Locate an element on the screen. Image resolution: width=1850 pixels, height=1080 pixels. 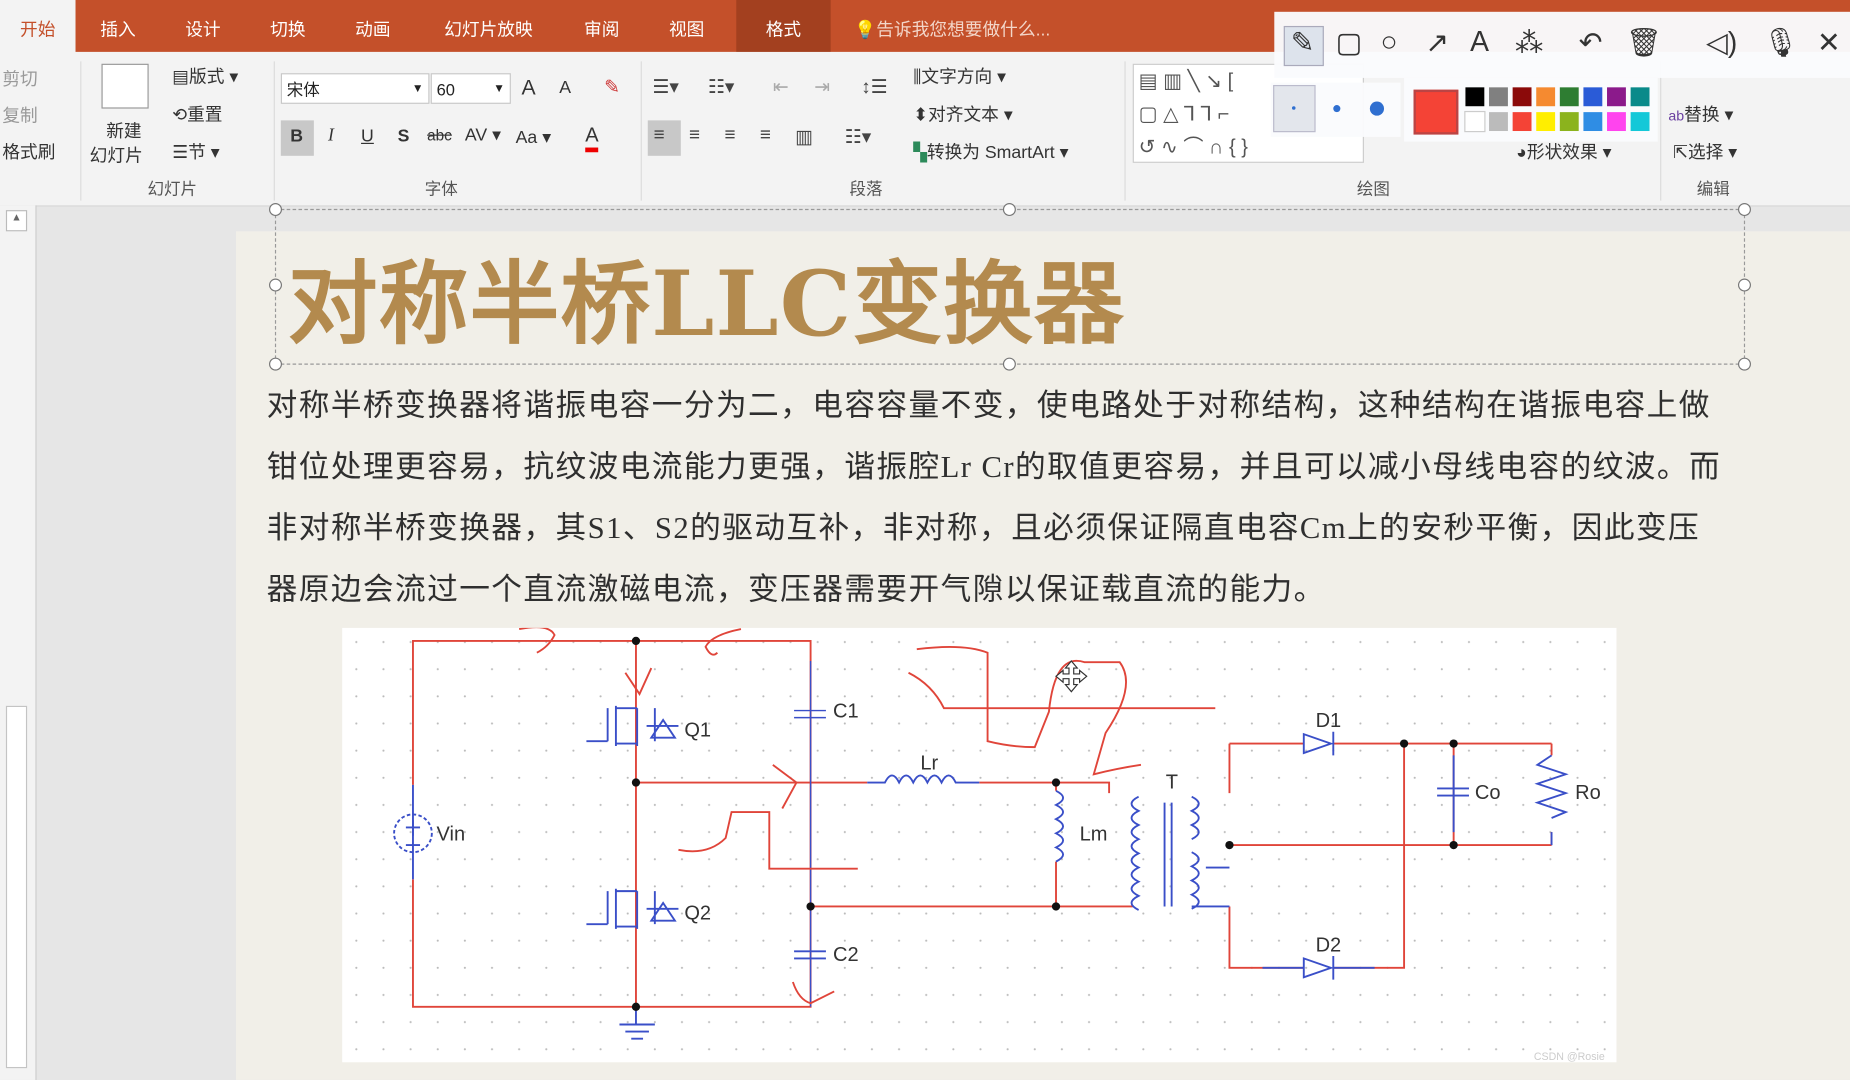
label-d1: D1 is located at coordinates (1329, 721).